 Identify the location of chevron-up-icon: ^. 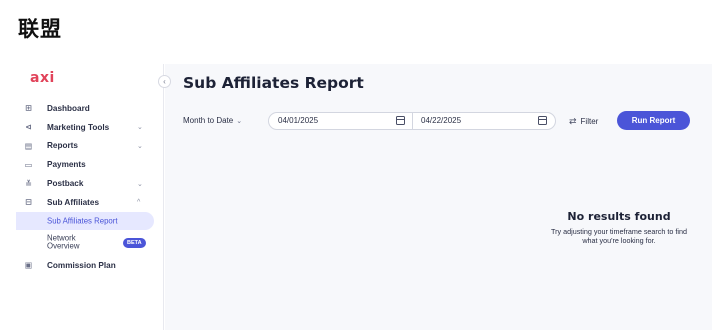
(139, 202).